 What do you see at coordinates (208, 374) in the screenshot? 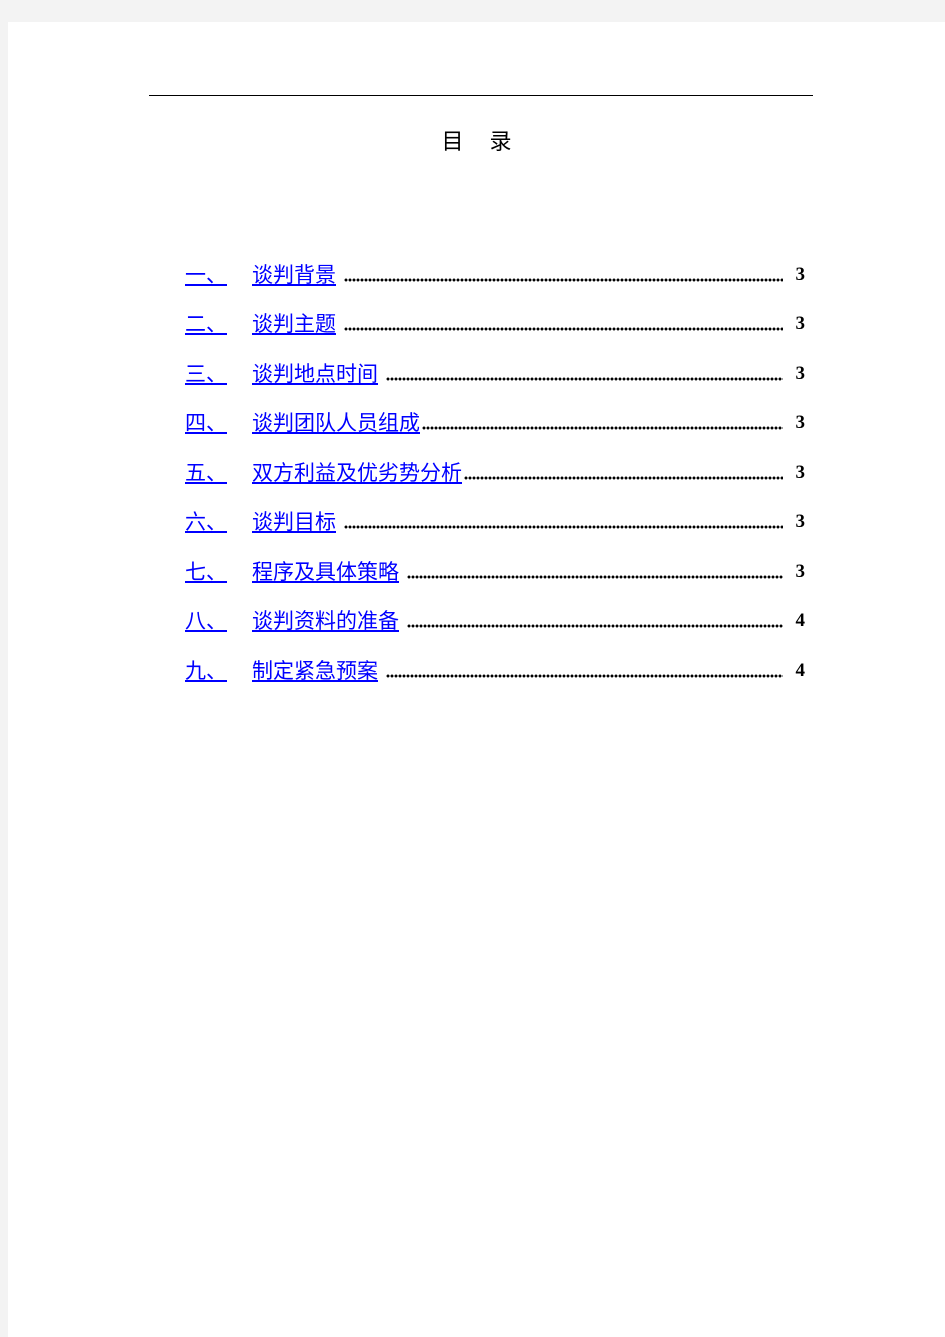
I see `toc-entry-number-link: 三、` at bounding box center [208, 374].